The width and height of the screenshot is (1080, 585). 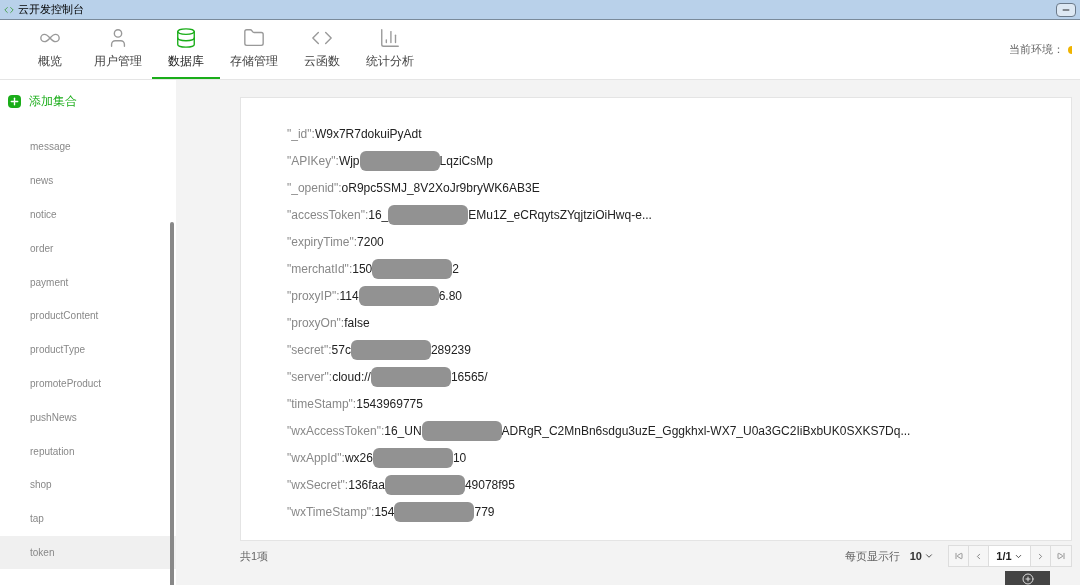 What do you see at coordinates (309, 349) in the screenshot?
I see `field-key: "secret":` at bounding box center [309, 349].